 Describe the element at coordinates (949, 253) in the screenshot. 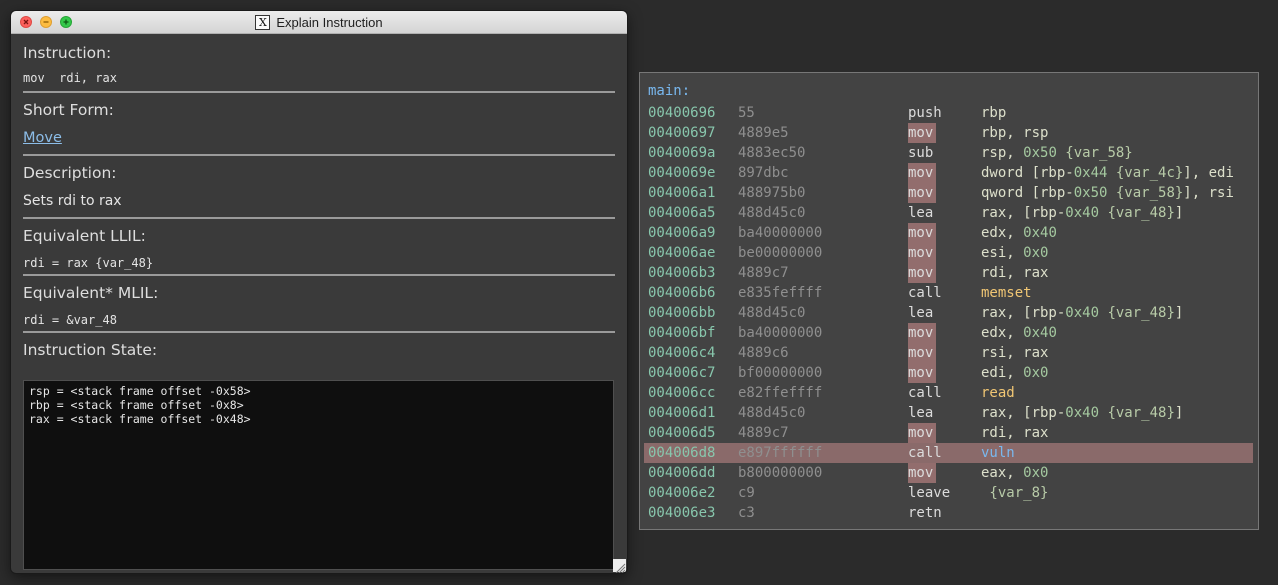

I see `disasm-row: 004006ae be00000000 mov esi, 0x0` at that location.